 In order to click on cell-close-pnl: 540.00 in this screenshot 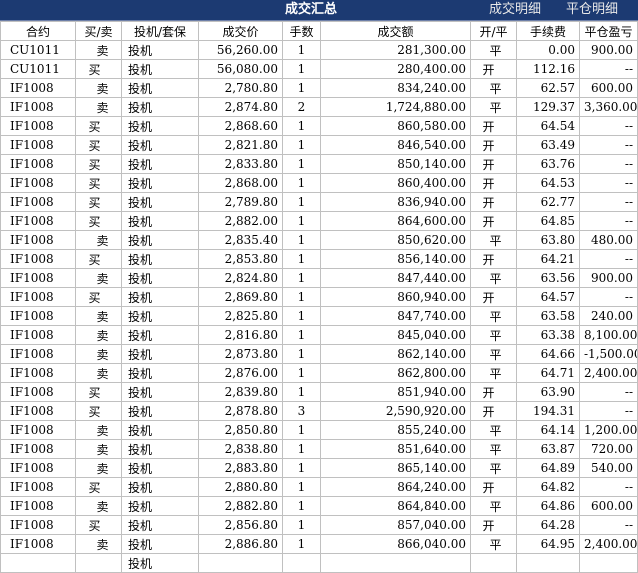, I will do `click(608, 468)`.